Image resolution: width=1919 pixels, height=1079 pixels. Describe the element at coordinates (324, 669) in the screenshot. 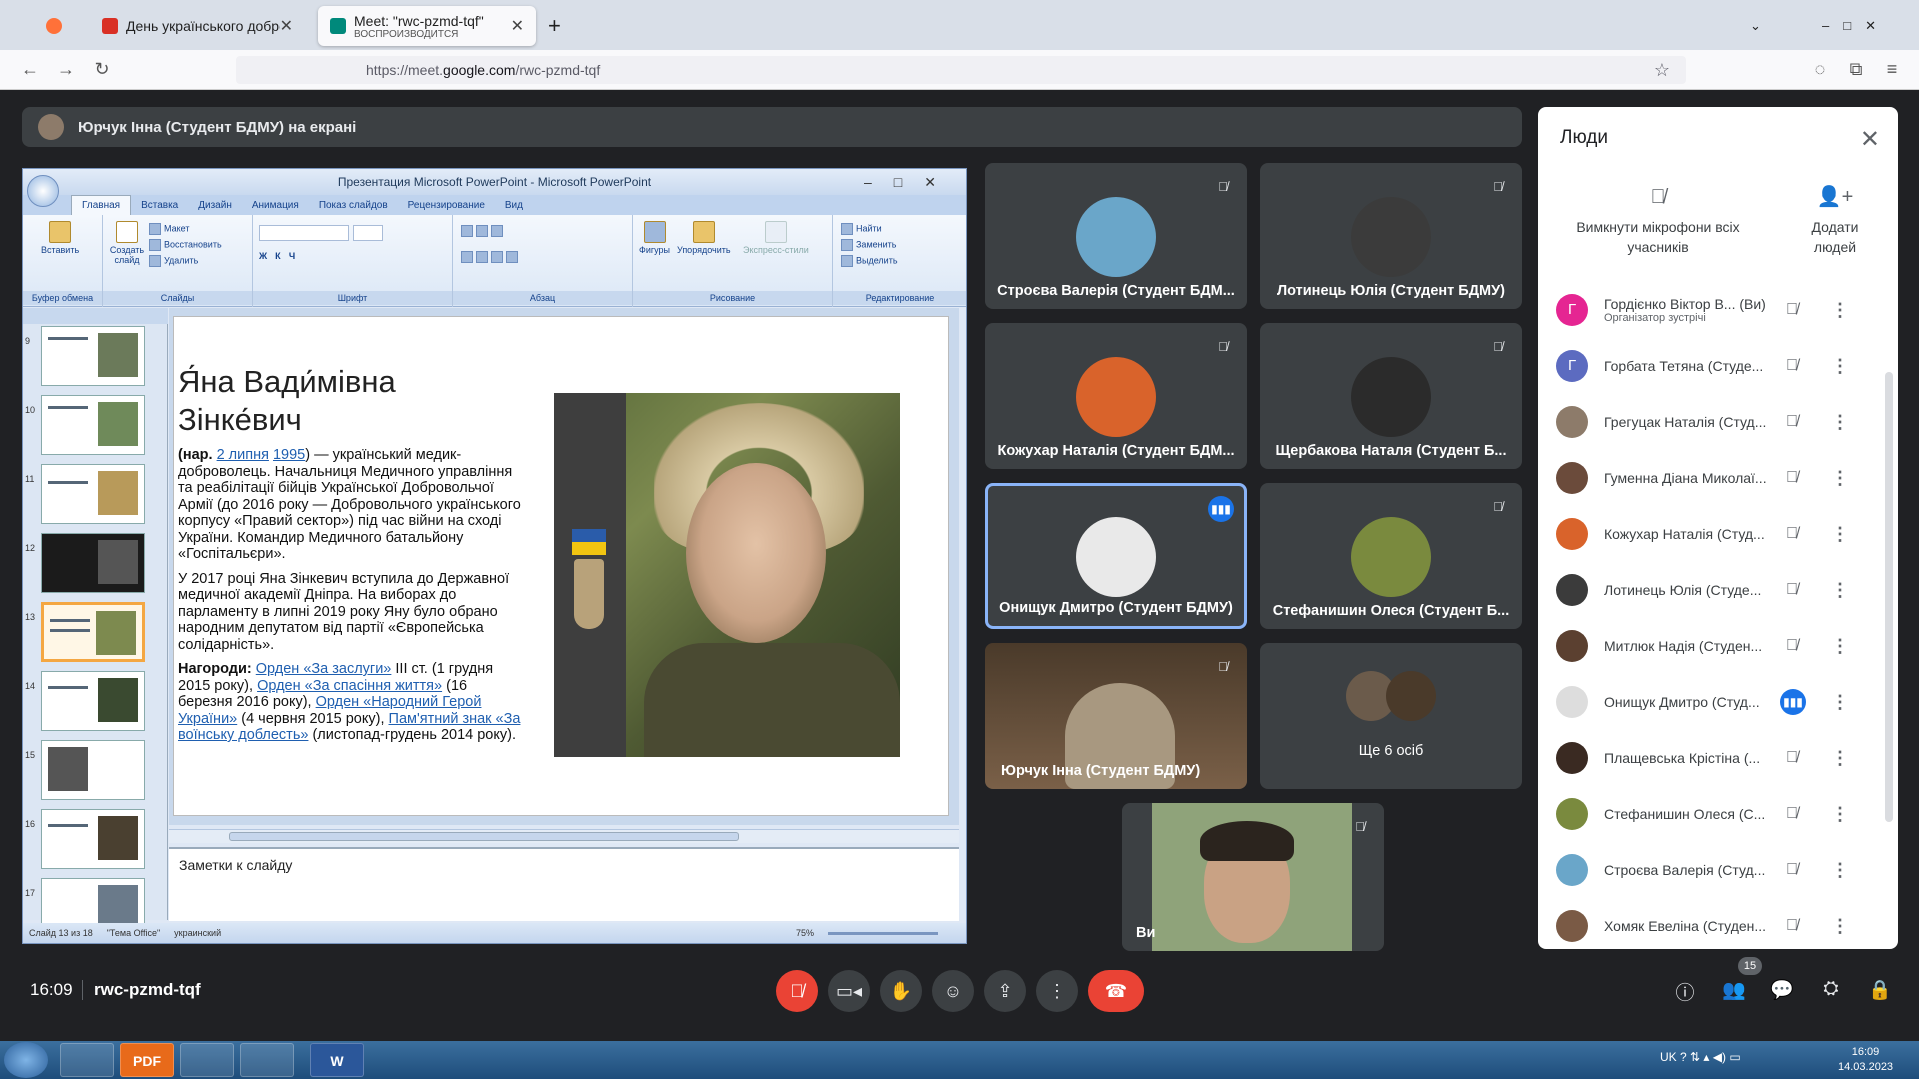

I see `award-link: Орден «За заслуги»` at that location.